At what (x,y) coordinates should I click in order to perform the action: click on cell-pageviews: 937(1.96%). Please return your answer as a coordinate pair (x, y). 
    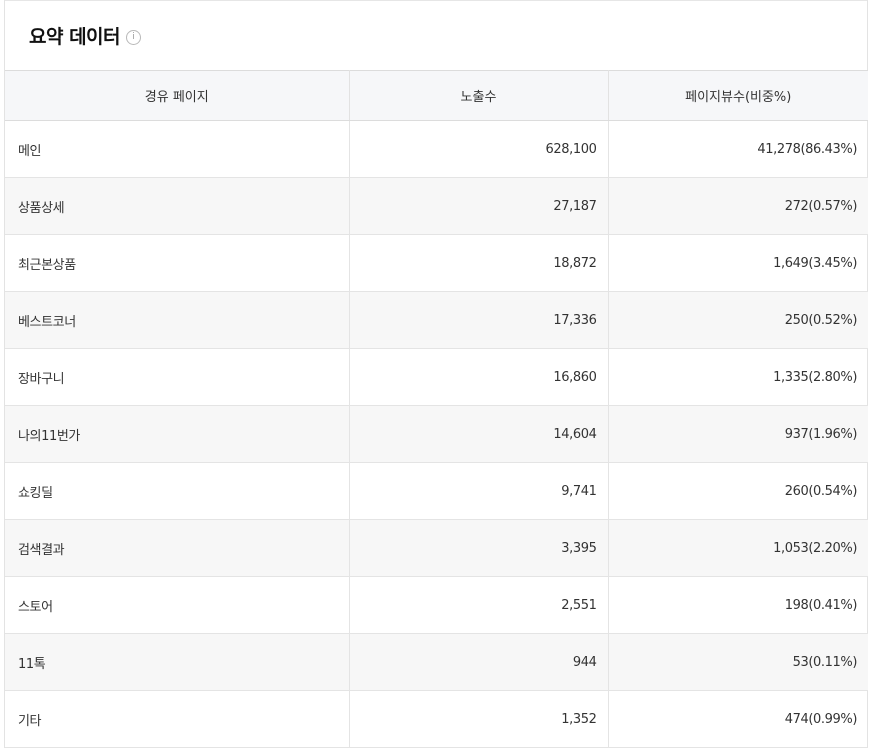
    Looking at the image, I should click on (738, 434).